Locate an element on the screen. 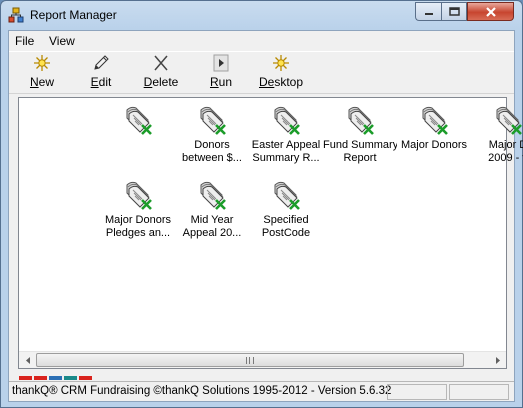 The height and width of the screenshot is (408, 523). maximize-button is located at coordinates (454, 11).